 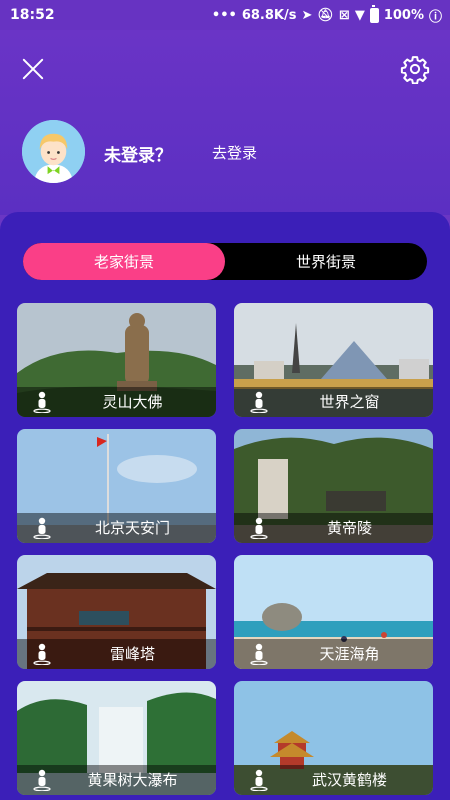 I want to click on battery-icon, so click(x=374, y=13).